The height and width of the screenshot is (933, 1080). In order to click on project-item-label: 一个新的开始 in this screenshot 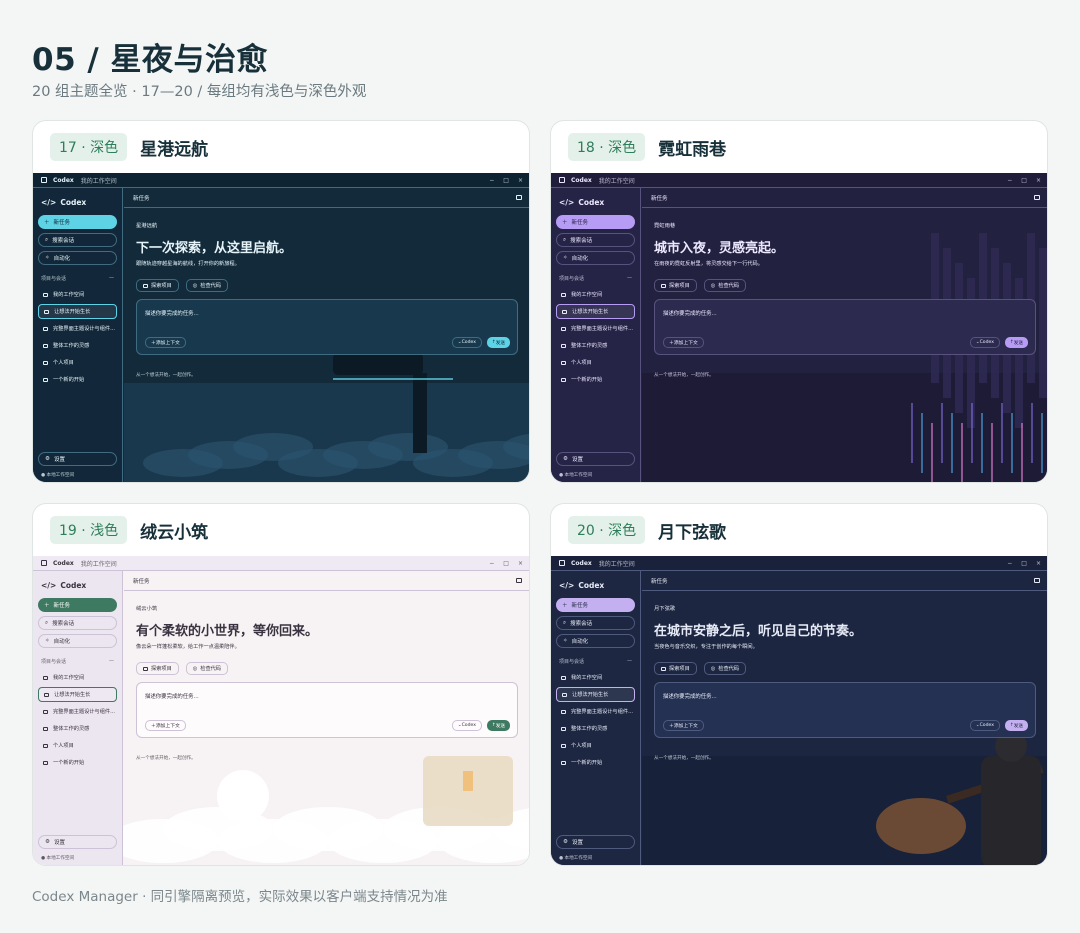, I will do `click(587, 763)`.